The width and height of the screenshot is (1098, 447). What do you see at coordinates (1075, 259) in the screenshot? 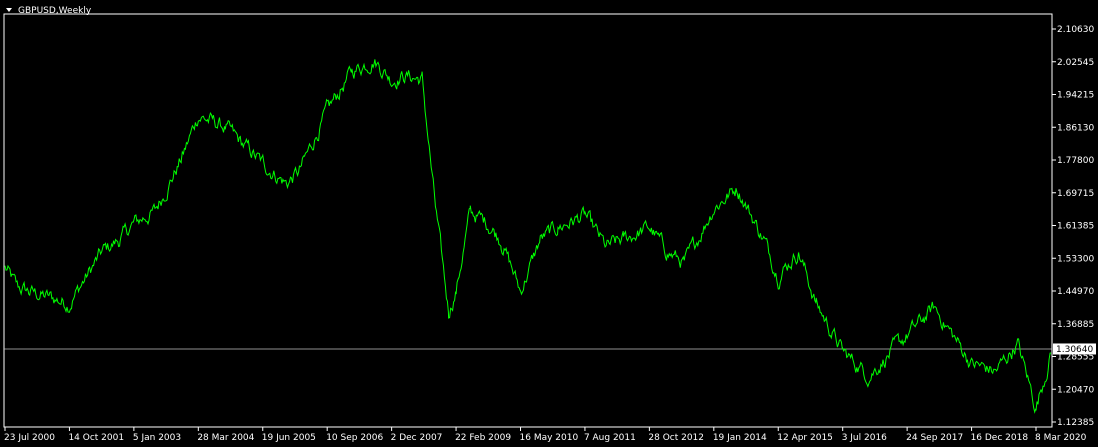
I see `y-tick-label: 1.53300` at bounding box center [1075, 259].